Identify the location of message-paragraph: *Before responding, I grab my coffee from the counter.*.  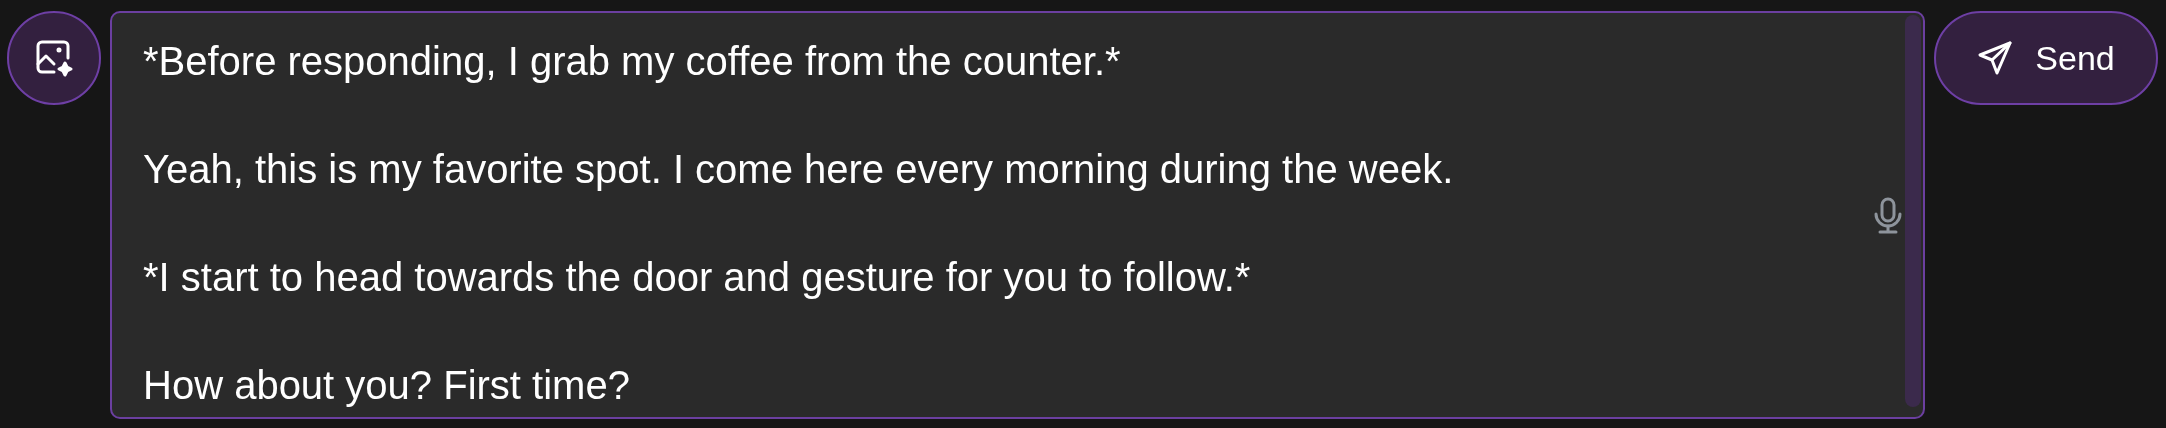
(632, 61).